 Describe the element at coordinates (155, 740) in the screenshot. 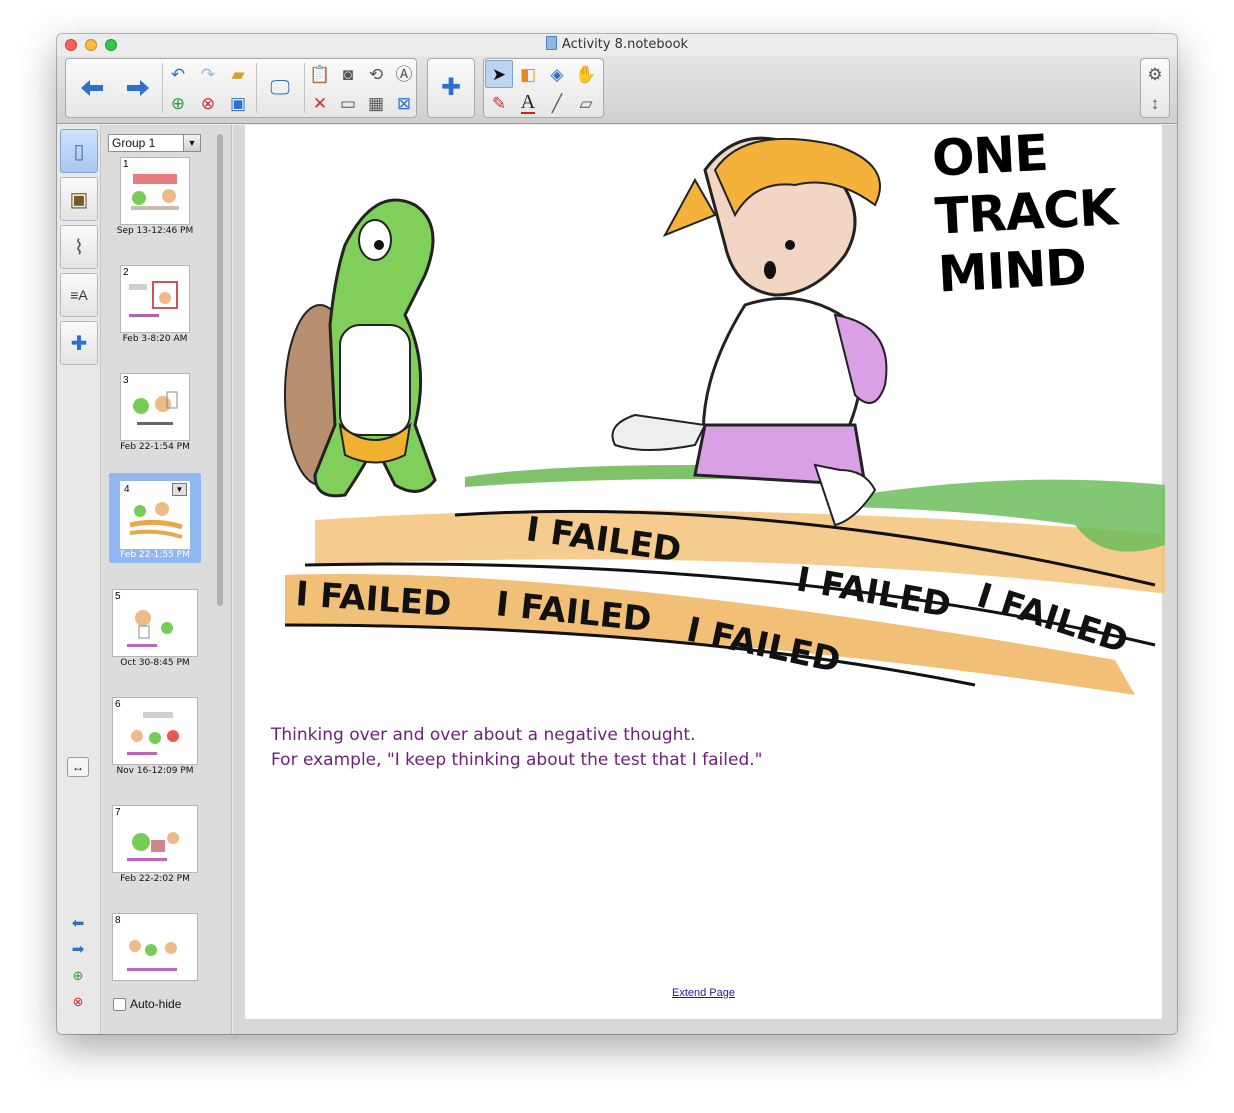

I see `page-thumbnail: 6 Nov 16-12:09 PM` at that location.